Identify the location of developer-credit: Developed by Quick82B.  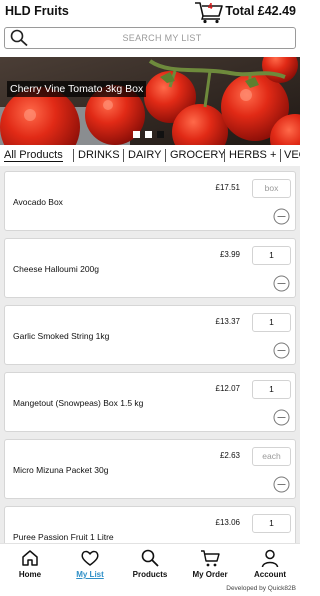
(261, 588).